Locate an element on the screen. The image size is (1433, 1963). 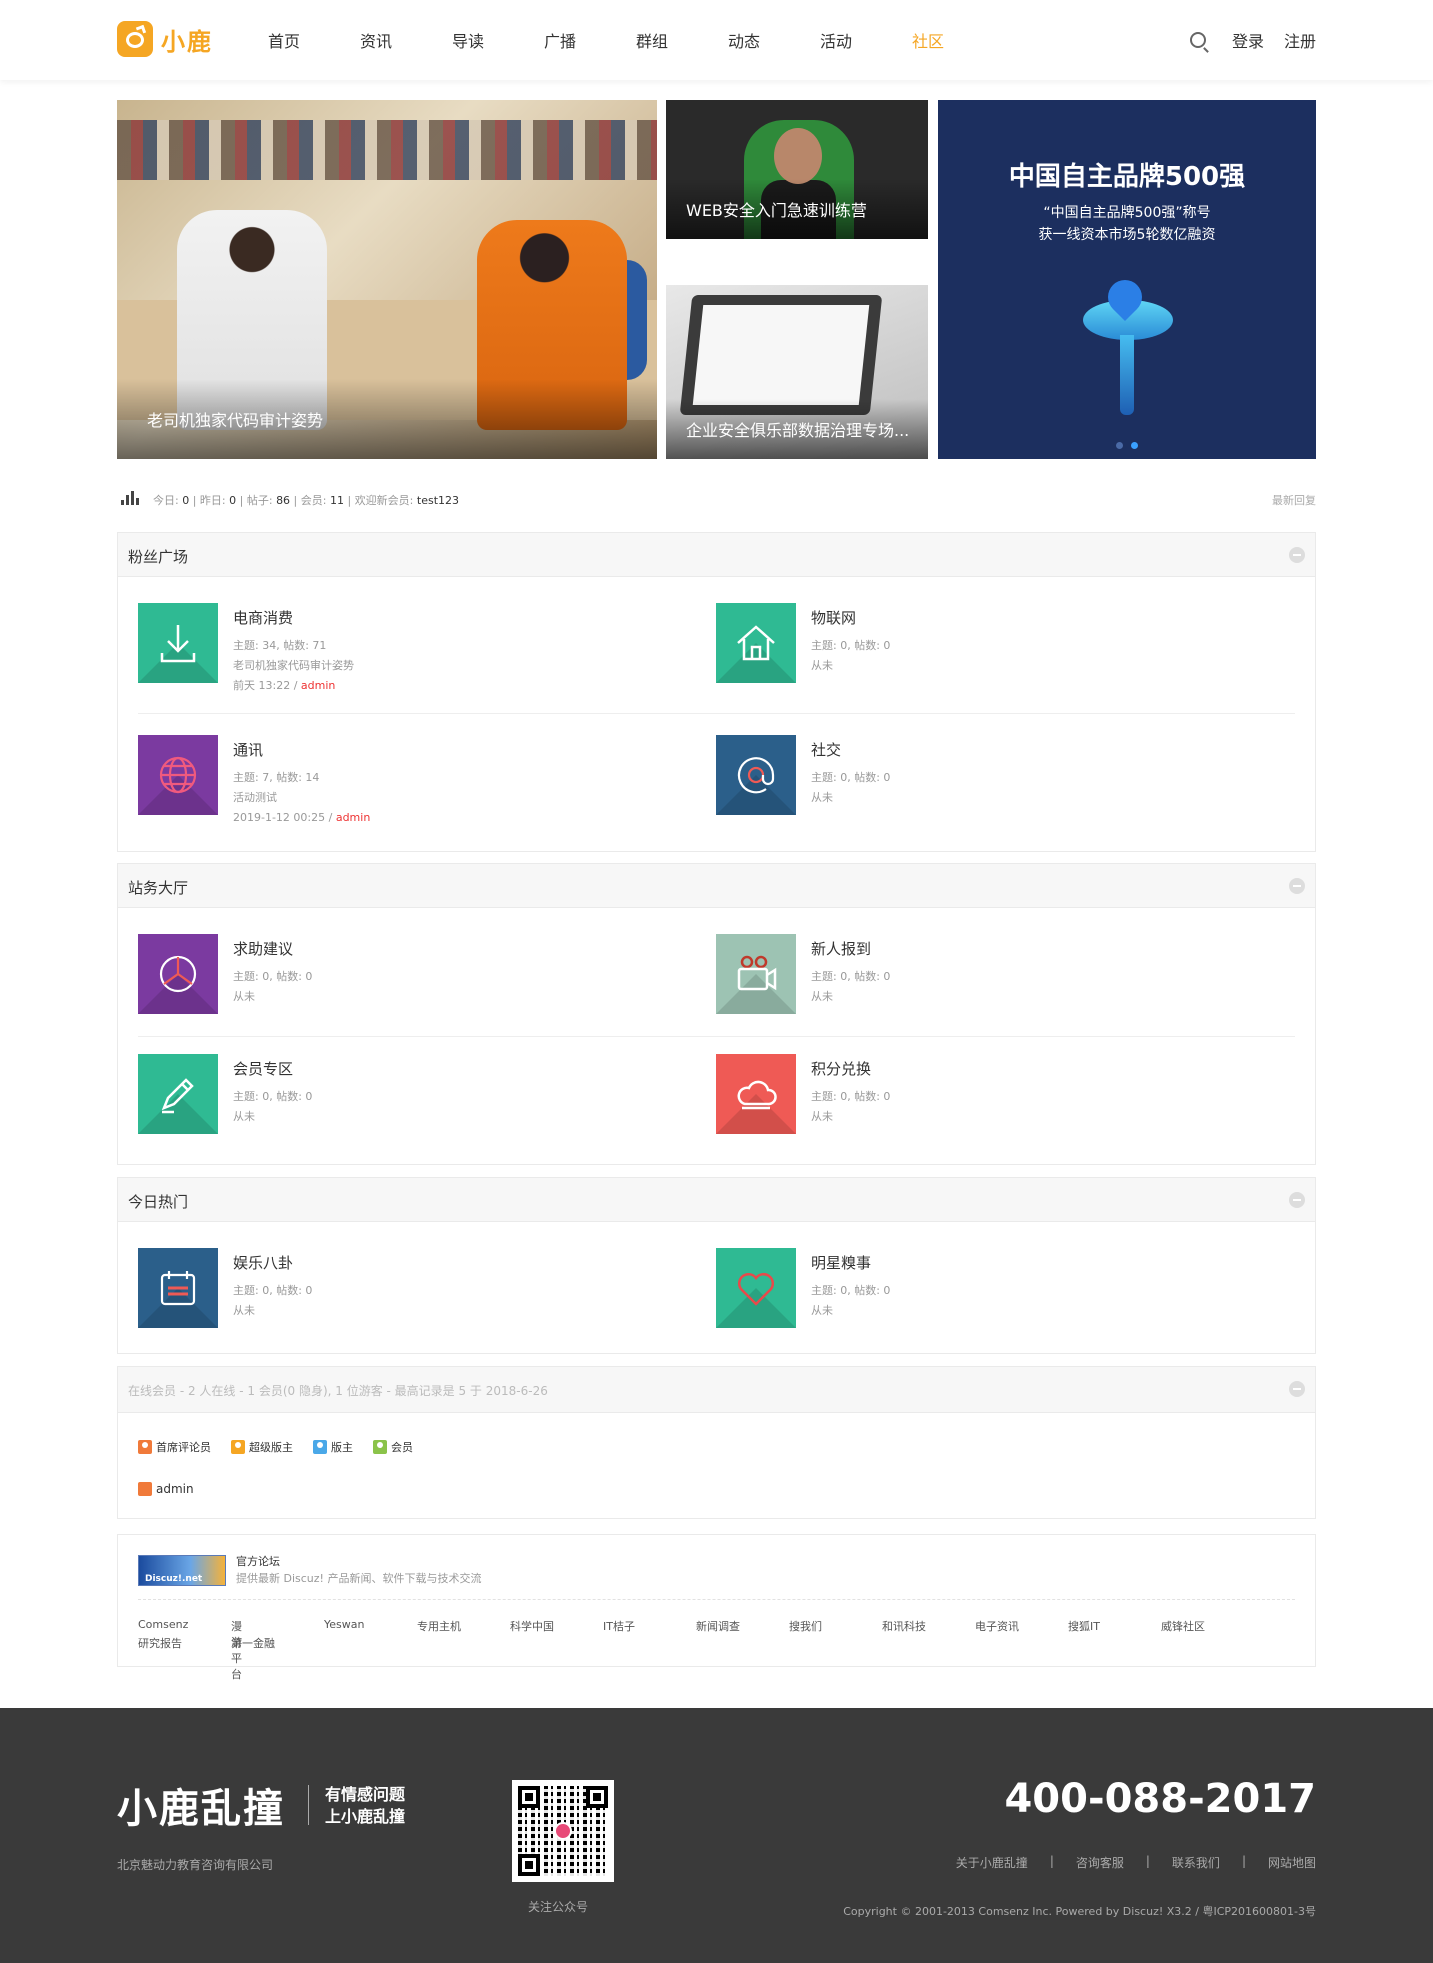
friend-link: 新闻调查 is located at coordinates (718, 1626).